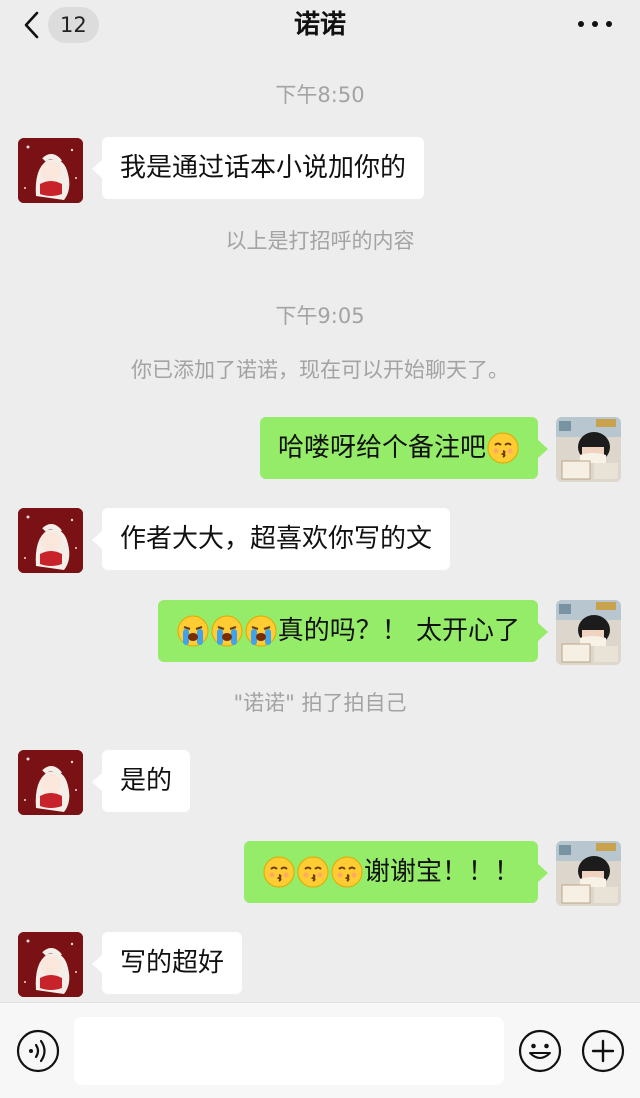 This screenshot has width=640, height=1098. What do you see at coordinates (381, 448) in the screenshot?
I see `message-text: 哈喽呀给个备注吧` at bounding box center [381, 448].